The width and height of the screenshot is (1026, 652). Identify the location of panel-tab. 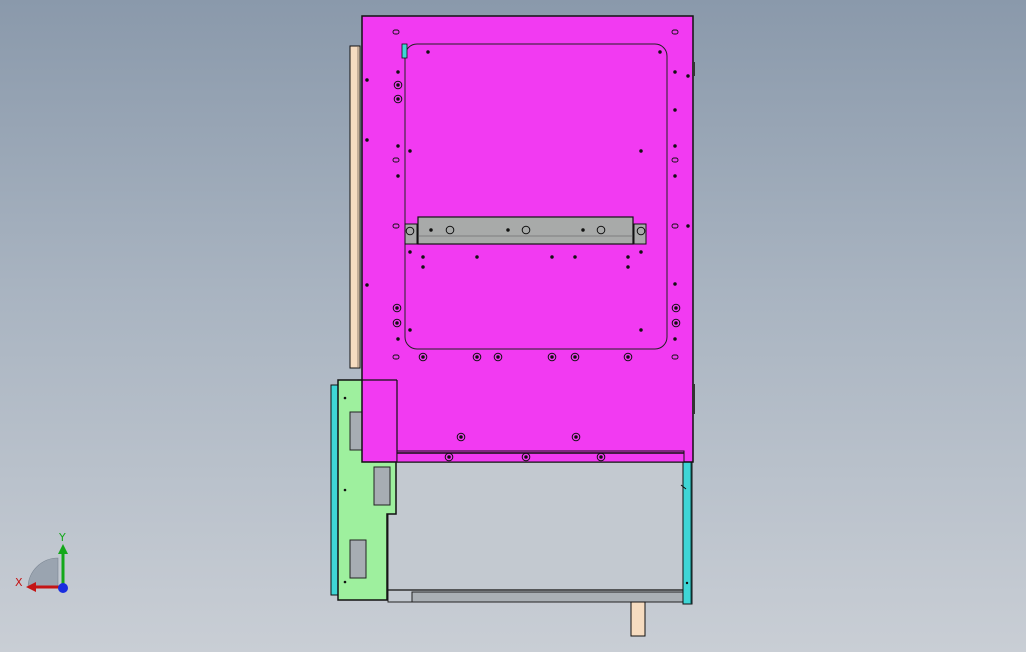
(404, 51).